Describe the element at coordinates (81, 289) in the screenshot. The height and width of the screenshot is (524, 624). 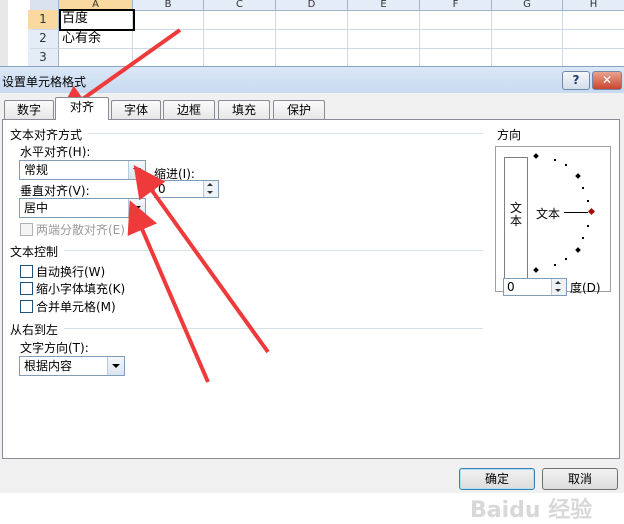
I see `shrink-to-fit-label: 缩小字体填充(K)` at that location.